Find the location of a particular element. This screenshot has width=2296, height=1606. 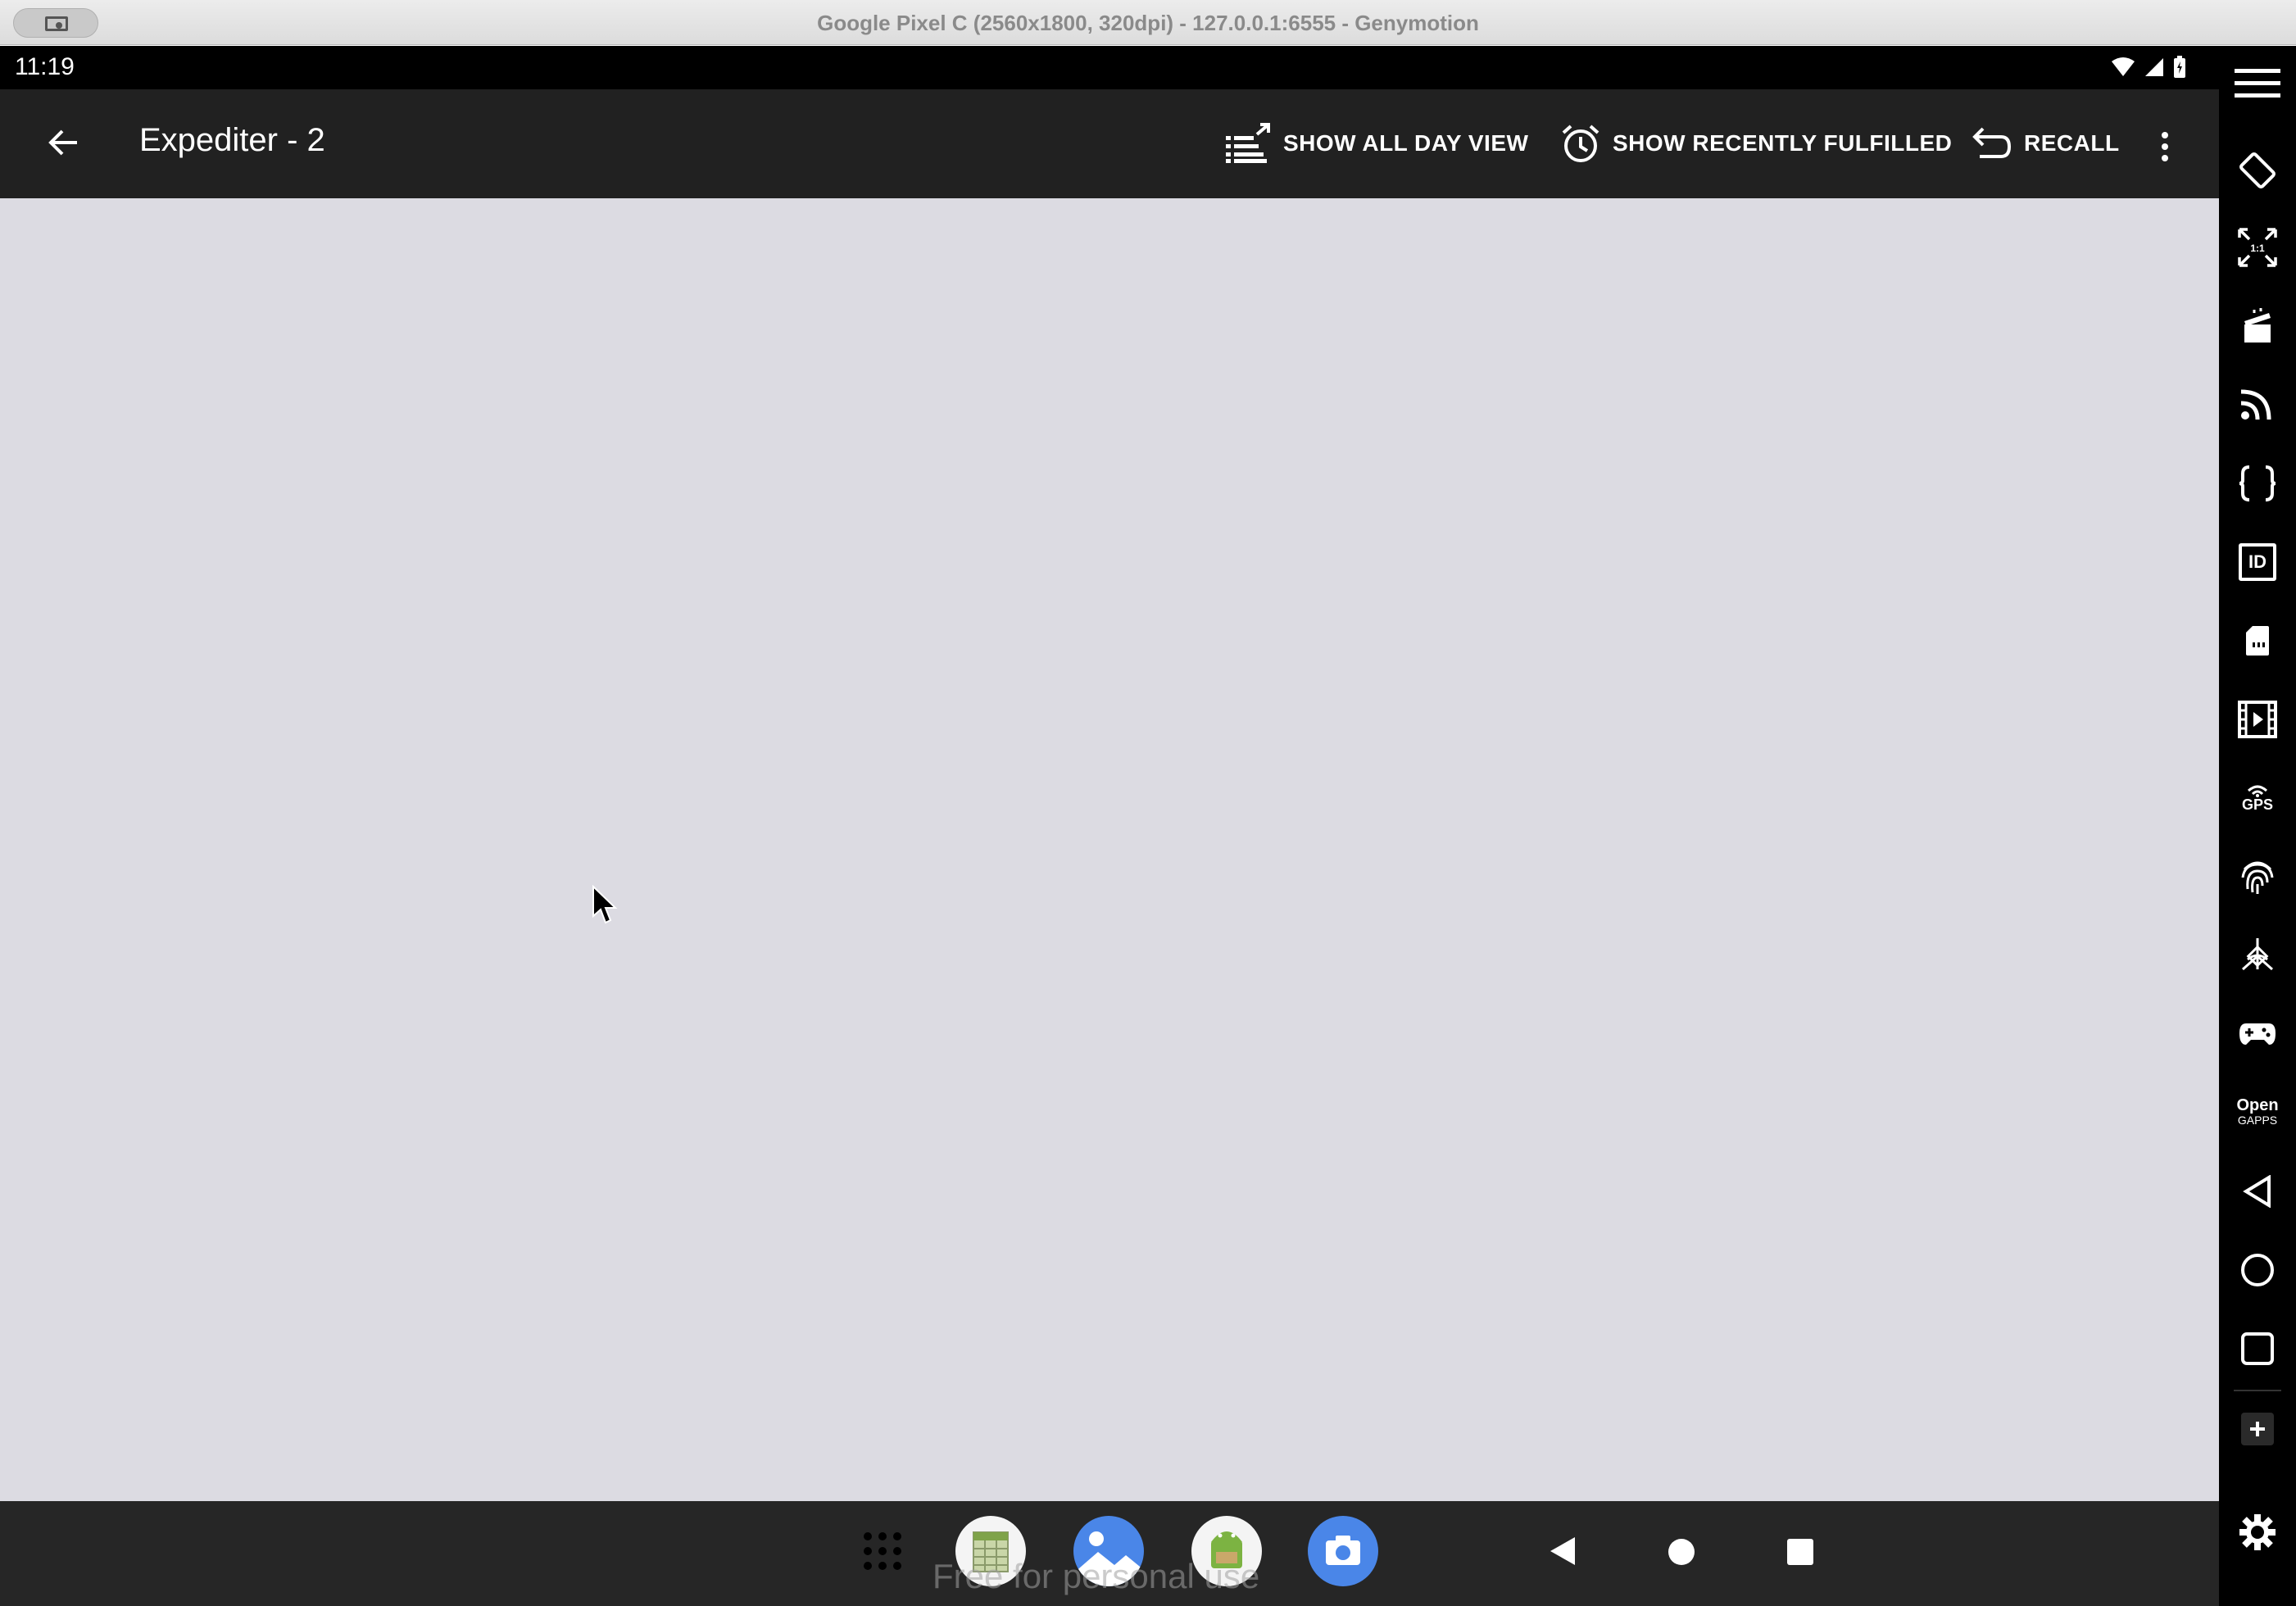

home-circle-icon is located at coordinates (2257, 1270).